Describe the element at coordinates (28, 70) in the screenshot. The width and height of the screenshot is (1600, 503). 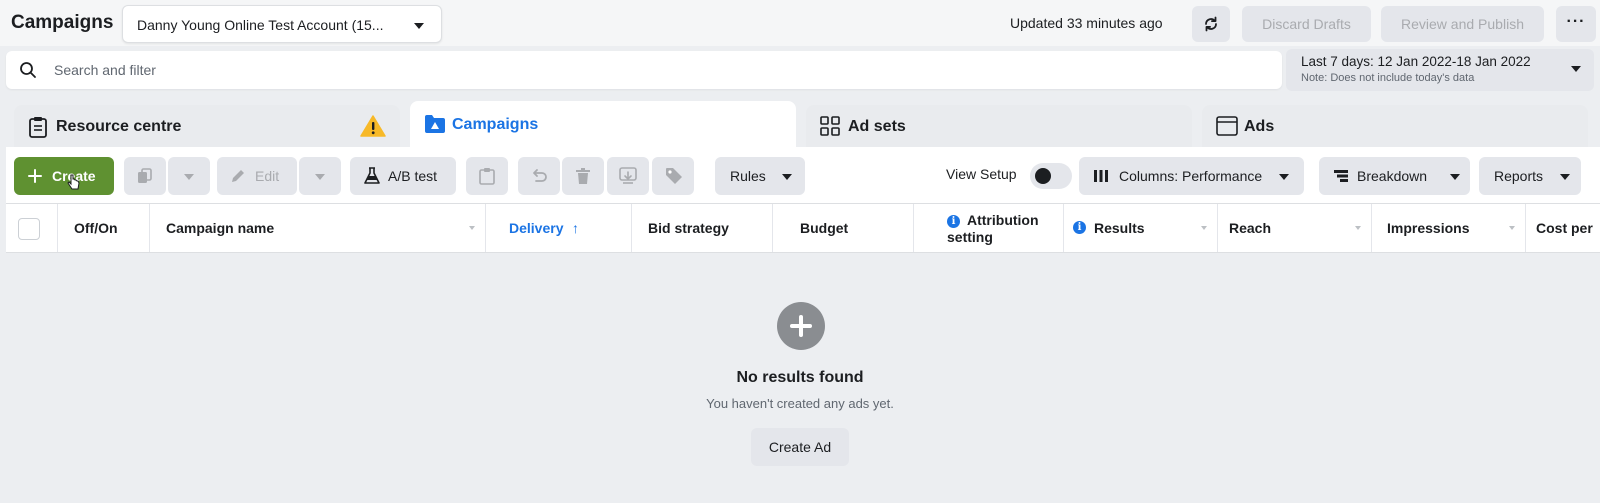
I see `search-icon` at that location.